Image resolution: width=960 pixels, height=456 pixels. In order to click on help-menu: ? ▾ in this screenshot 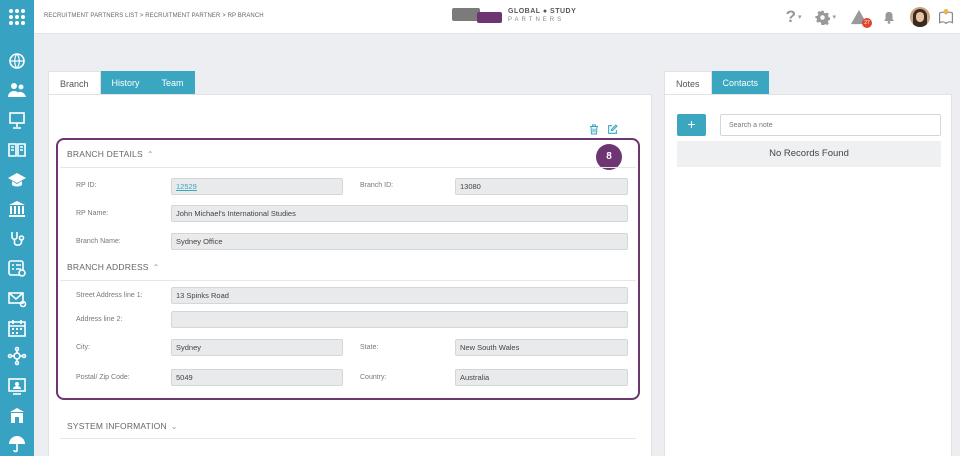, I will do `click(794, 17)`.